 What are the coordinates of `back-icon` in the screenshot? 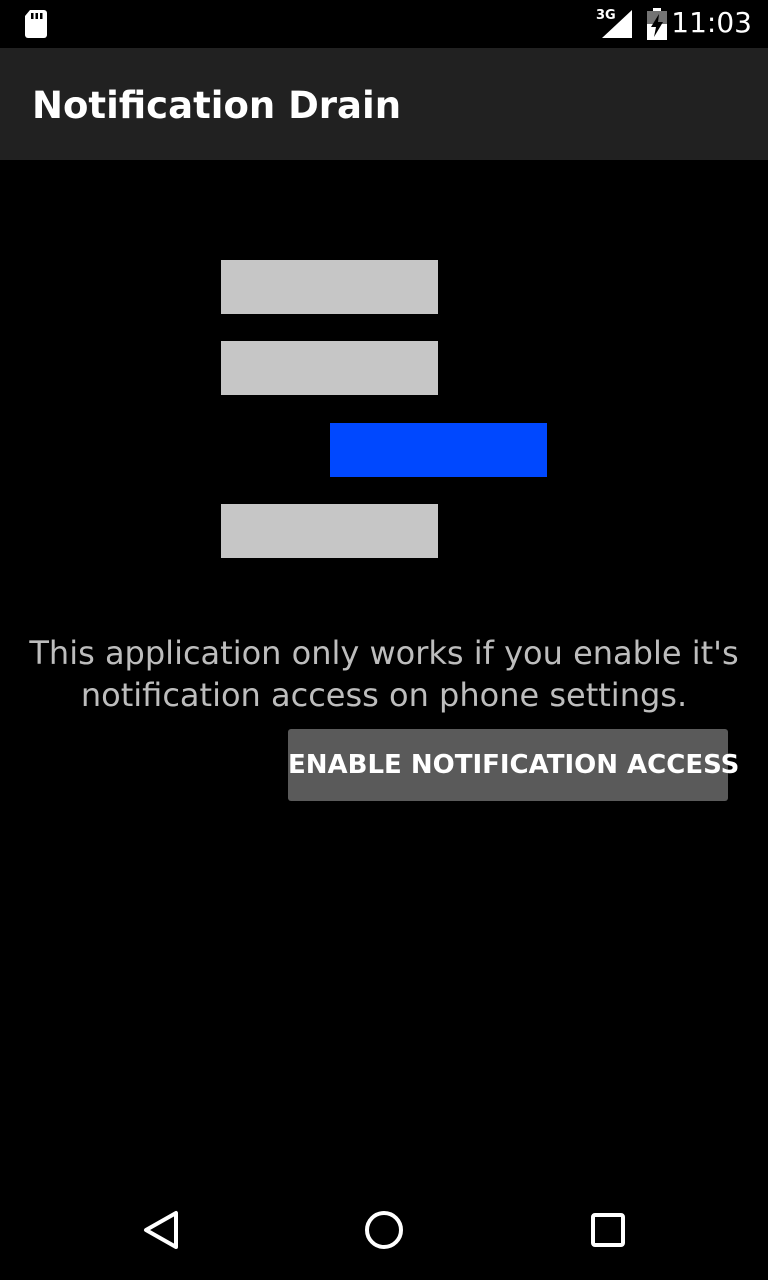 It's located at (160, 1230).